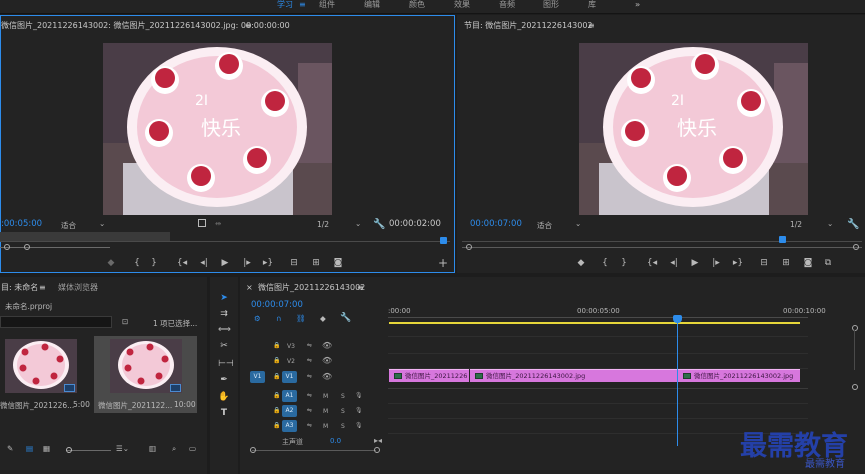 The height and width of the screenshot is (474, 865). Describe the element at coordinates (443, 240) in the screenshot. I see `source-playhead-marker` at that location.